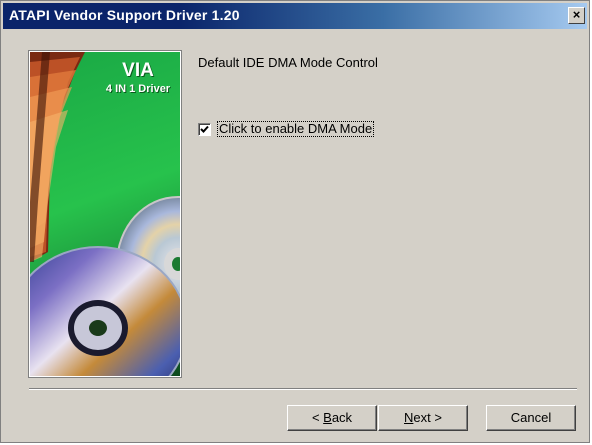 This screenshot has width=592, height=445. What do you see at coordinates (409, 417) in the screenshot?
I see `next-button-mnemonic: N` at bounding box center [409, 417].